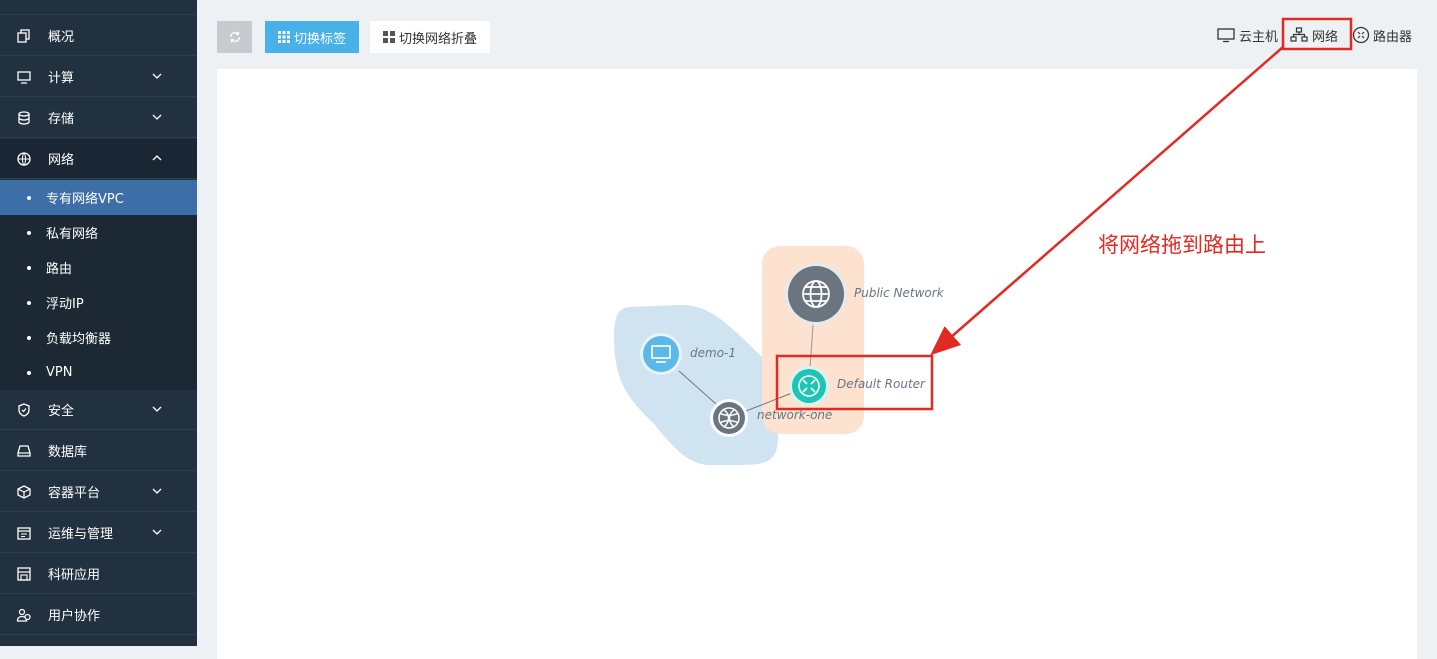 The height and width of the screenshot is (659, 1437). I want to click on highlight-box-network, so click(1317, 34).